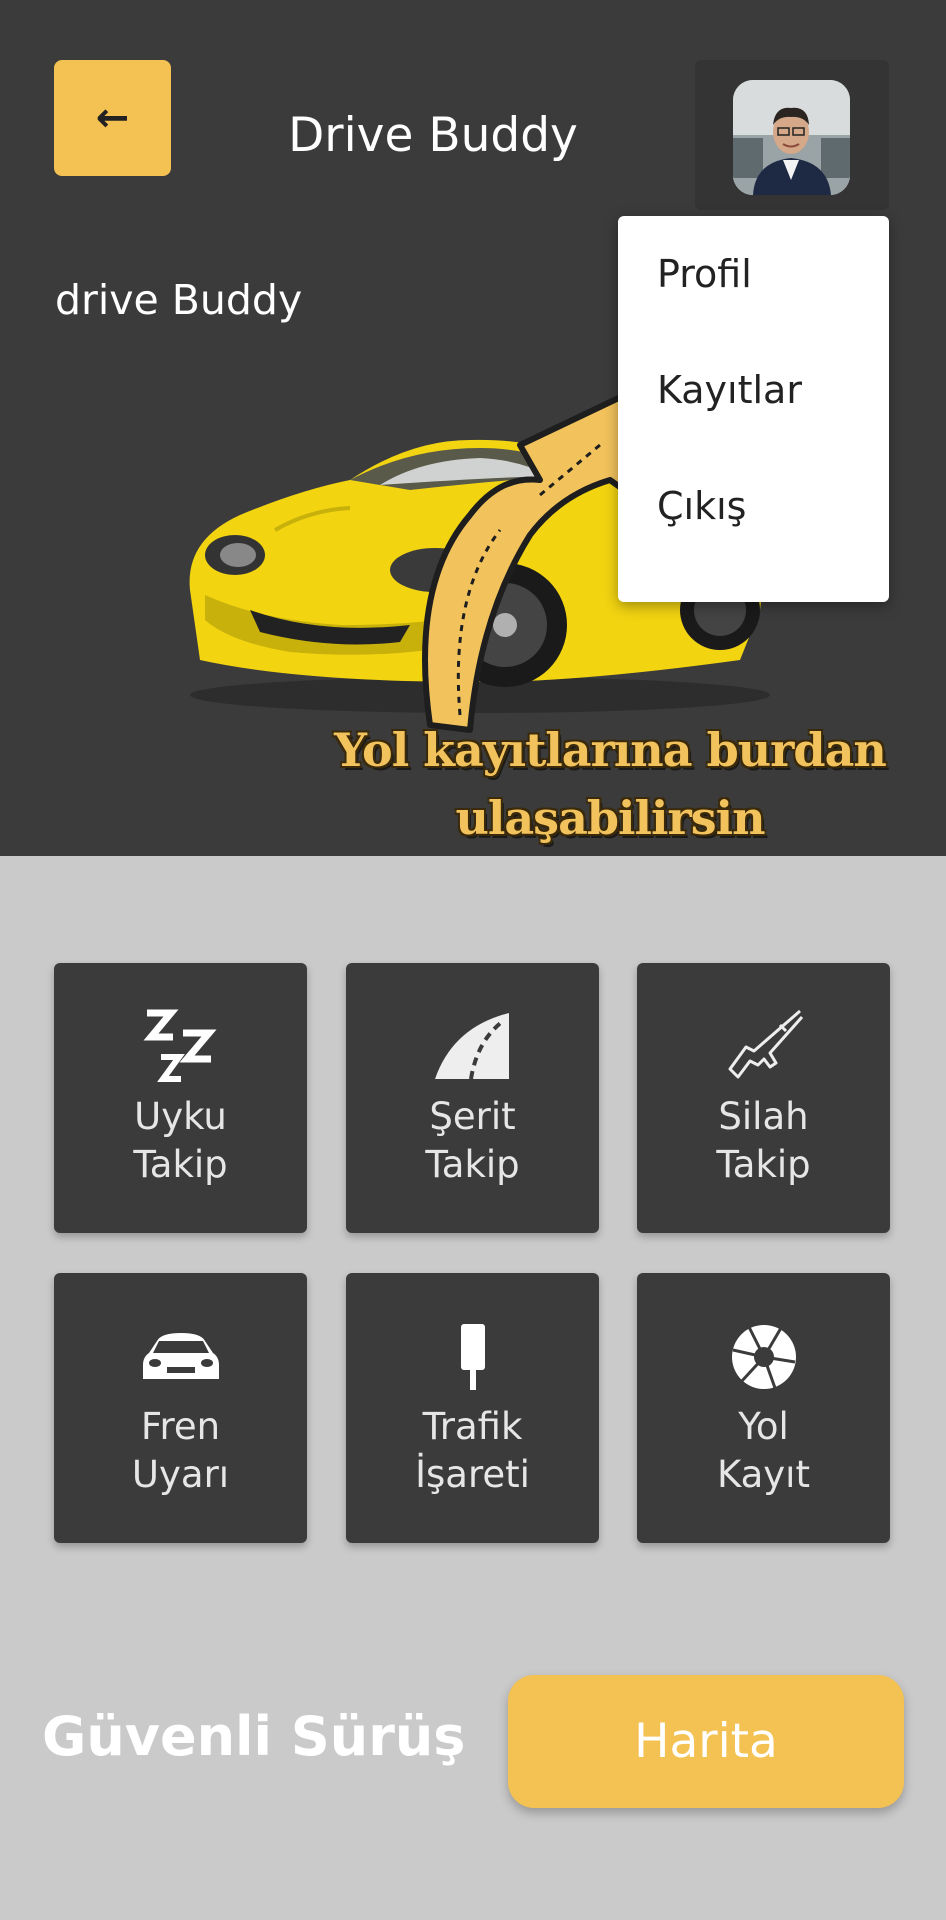 The image size is (946, 1920). I want to click on tile-label-line1: Uyku, so click(180, 1116).